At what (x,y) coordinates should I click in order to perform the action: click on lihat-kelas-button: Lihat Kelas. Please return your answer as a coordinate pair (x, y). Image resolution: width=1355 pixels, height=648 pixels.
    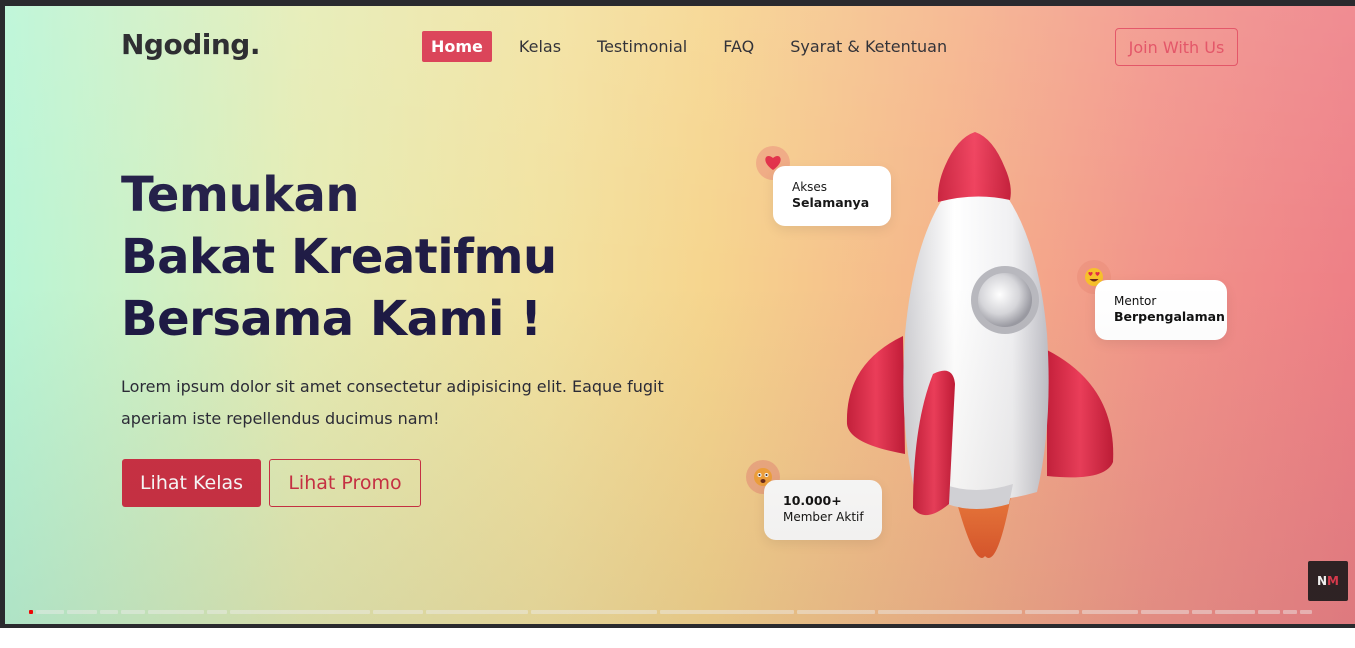
    Looking at the image, I should click on (191, 483).